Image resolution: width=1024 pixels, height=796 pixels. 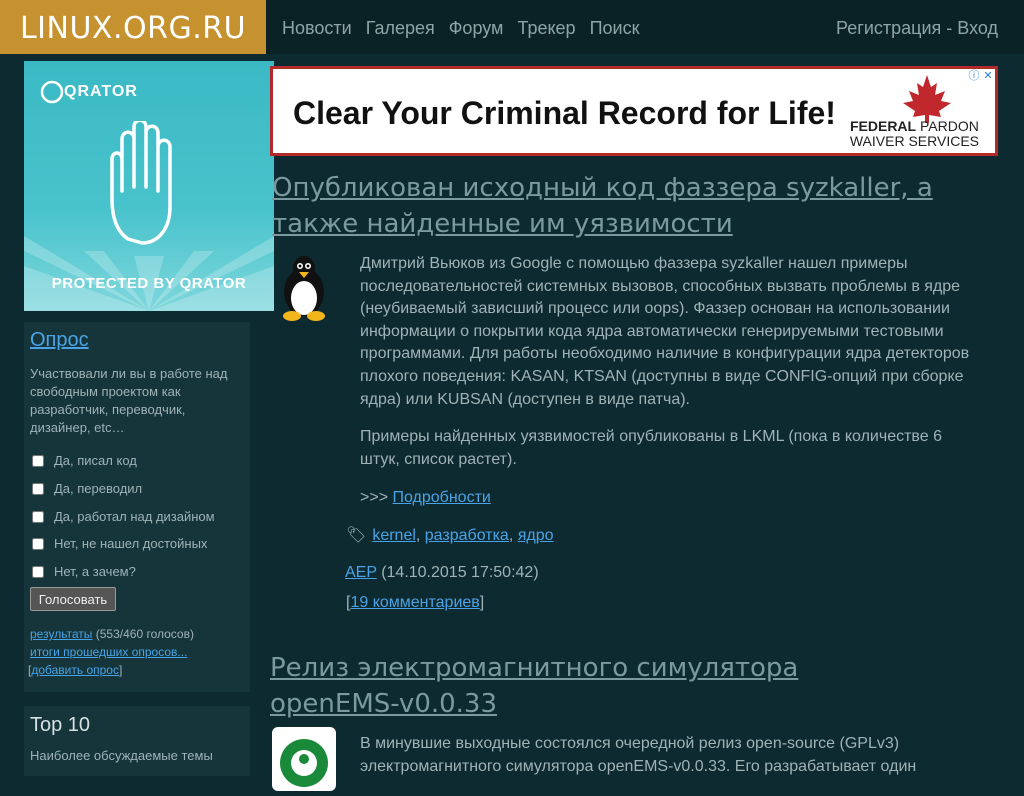 I want to click on more-line: >>> Подробности, so click(x=425, y=497).